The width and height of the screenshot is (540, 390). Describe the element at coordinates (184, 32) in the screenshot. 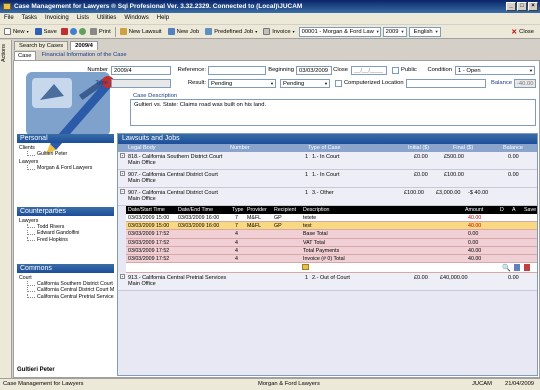

I see `new-job-button: New Job` at that location.